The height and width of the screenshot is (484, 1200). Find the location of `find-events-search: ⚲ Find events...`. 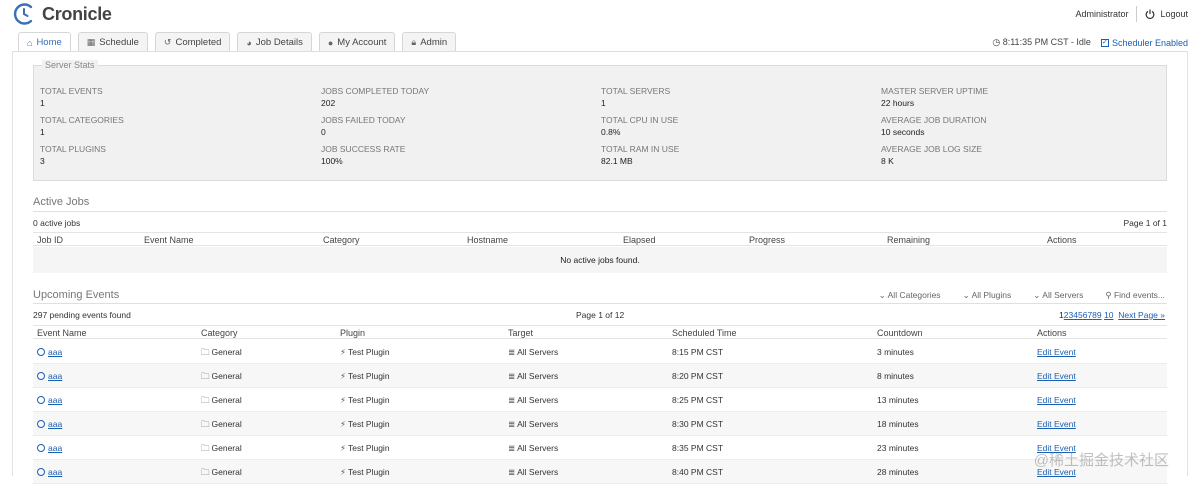

find-events-search: ⚲ Find events... is located at coordinates (1135, 295).